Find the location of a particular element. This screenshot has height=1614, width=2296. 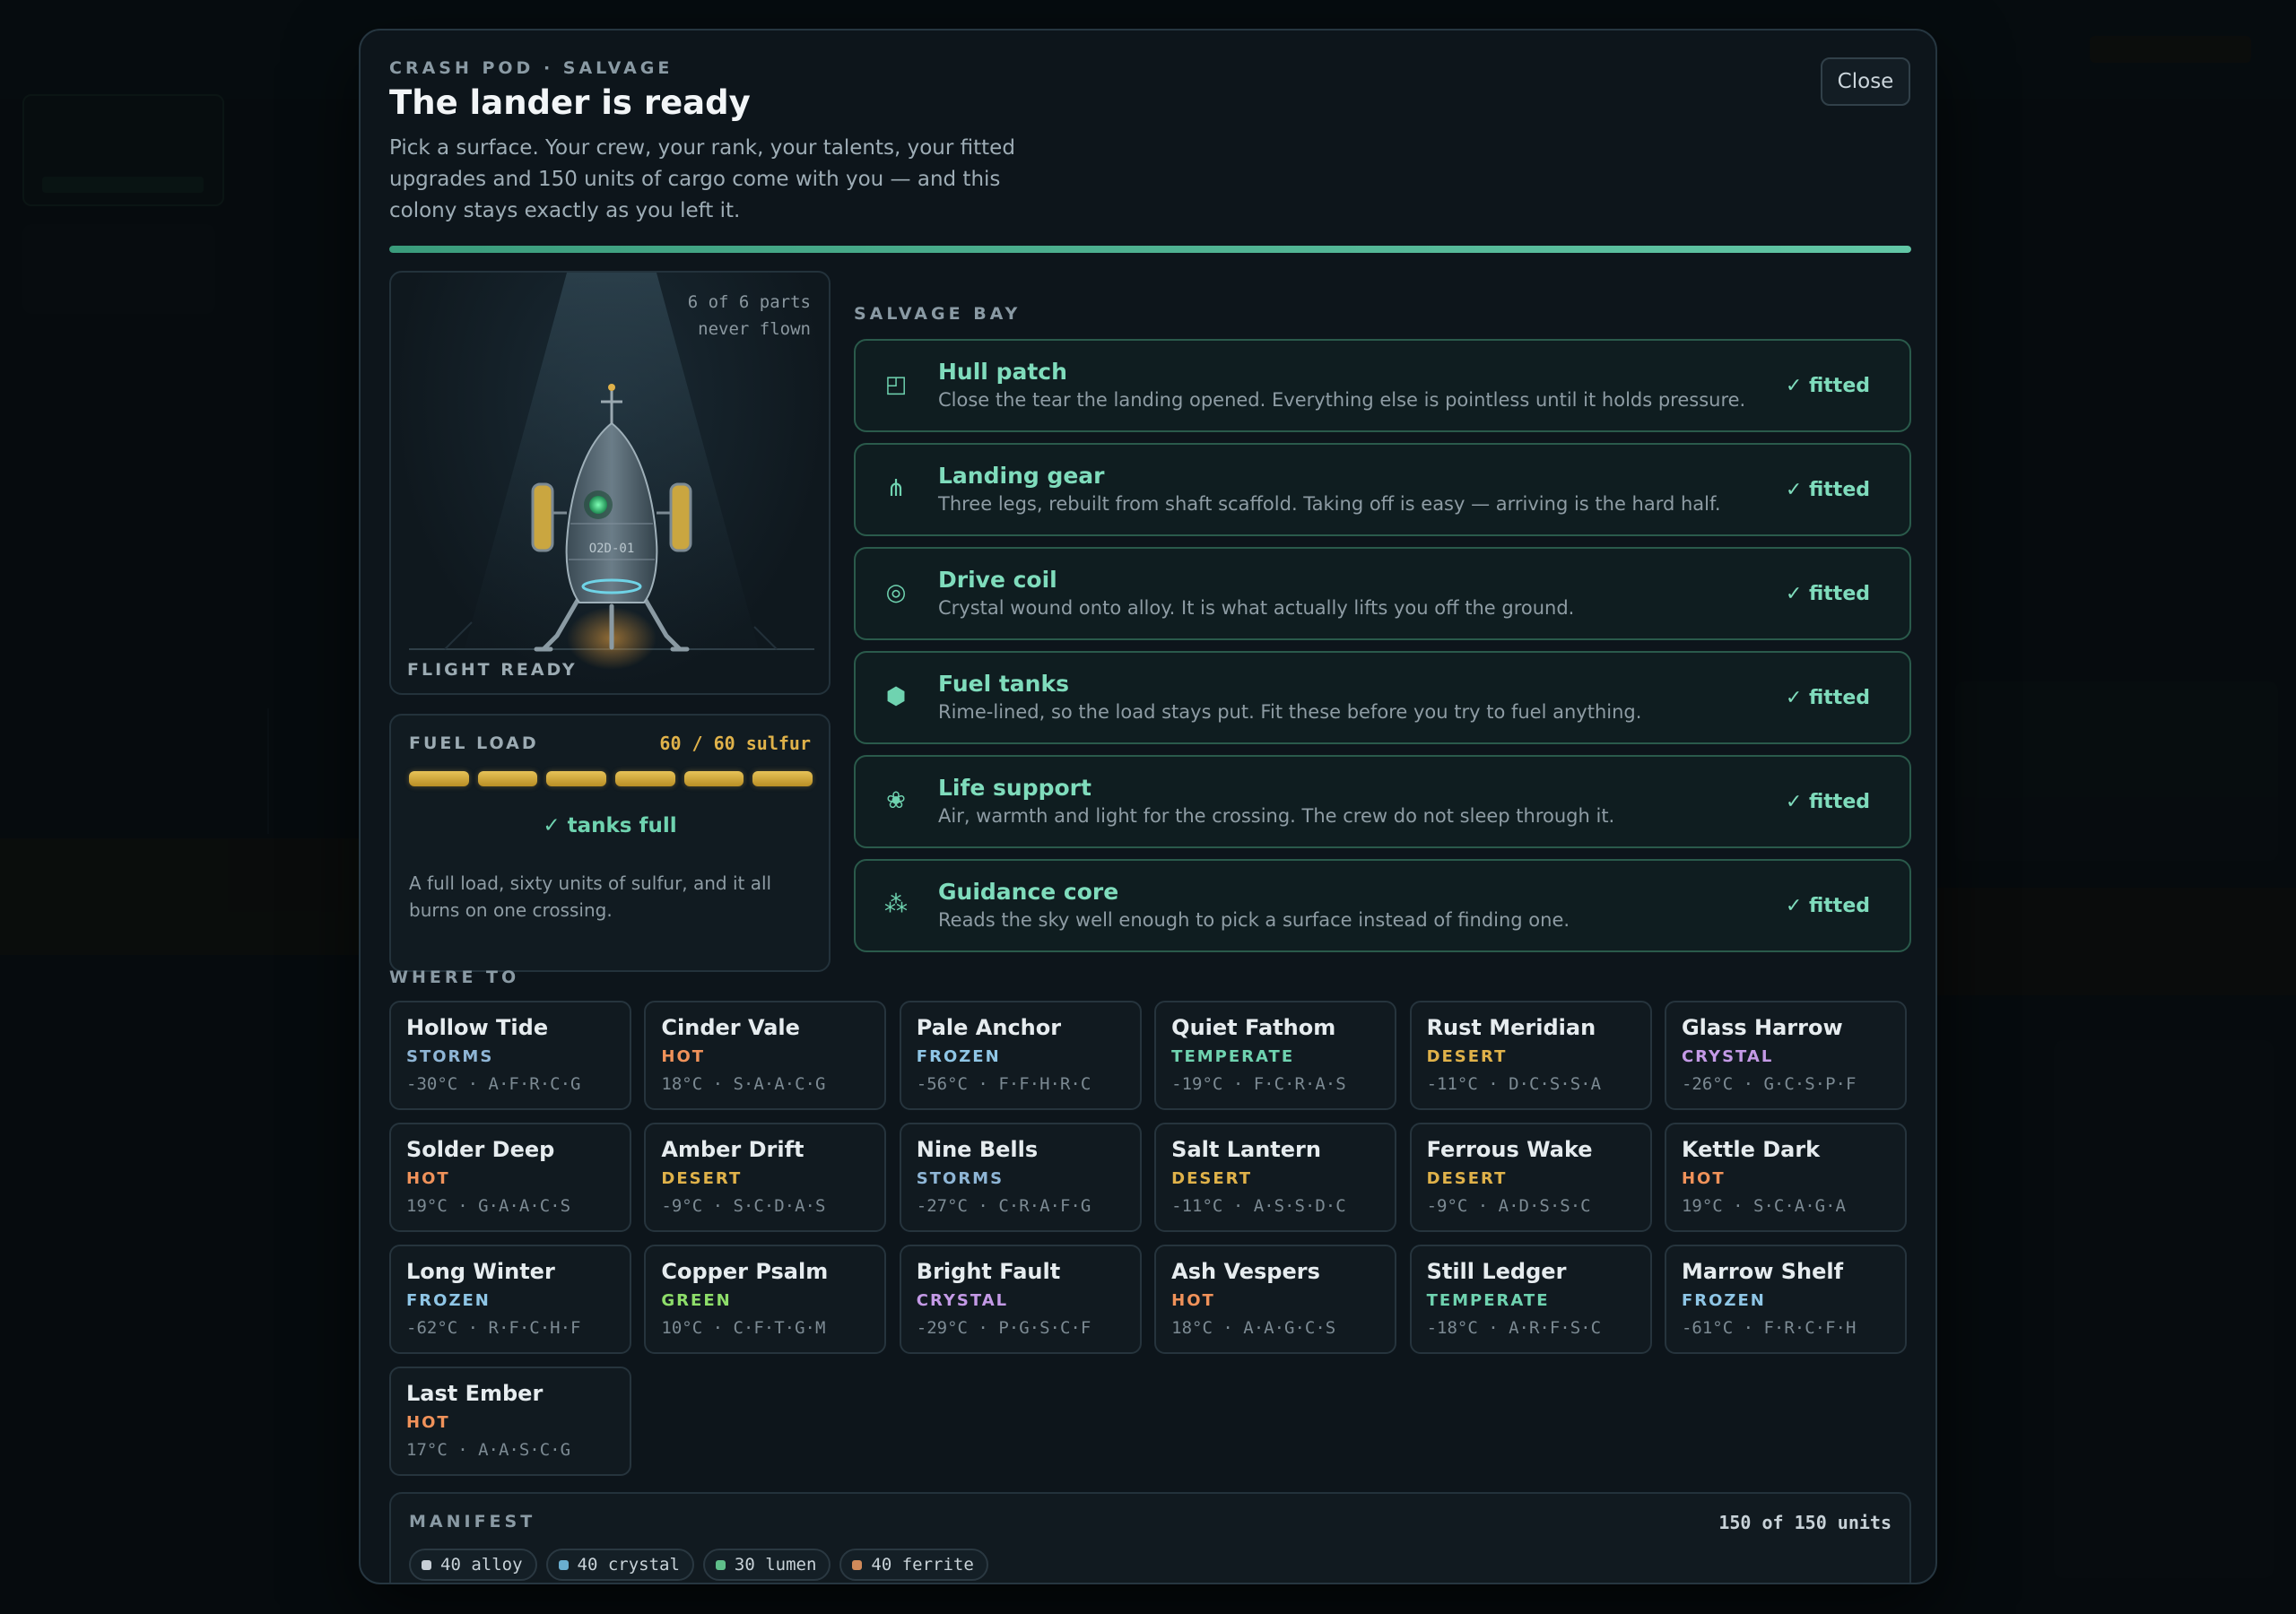

destination-card: Cinder Vale HOT 18°C · S·A·A·C·G is located at coordinates (765, 1055).